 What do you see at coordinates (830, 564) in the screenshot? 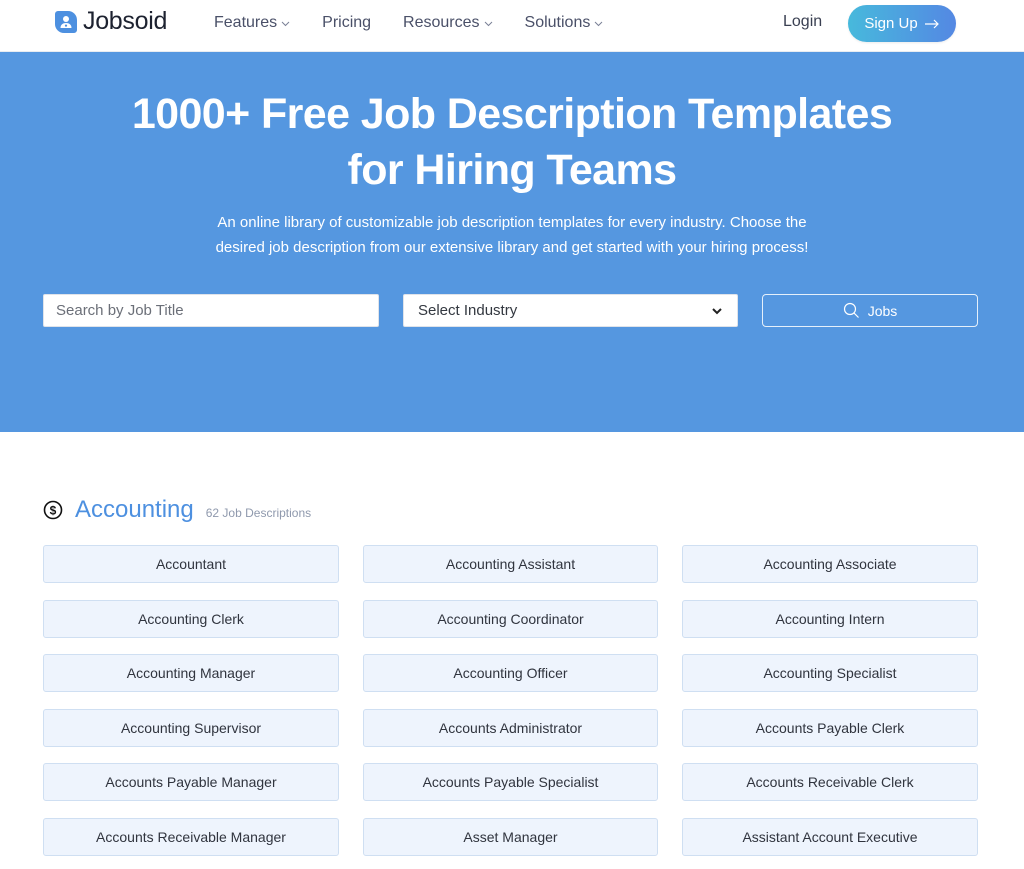
I see `job-card: Accounting Associate` at bounding box center [830, 564].